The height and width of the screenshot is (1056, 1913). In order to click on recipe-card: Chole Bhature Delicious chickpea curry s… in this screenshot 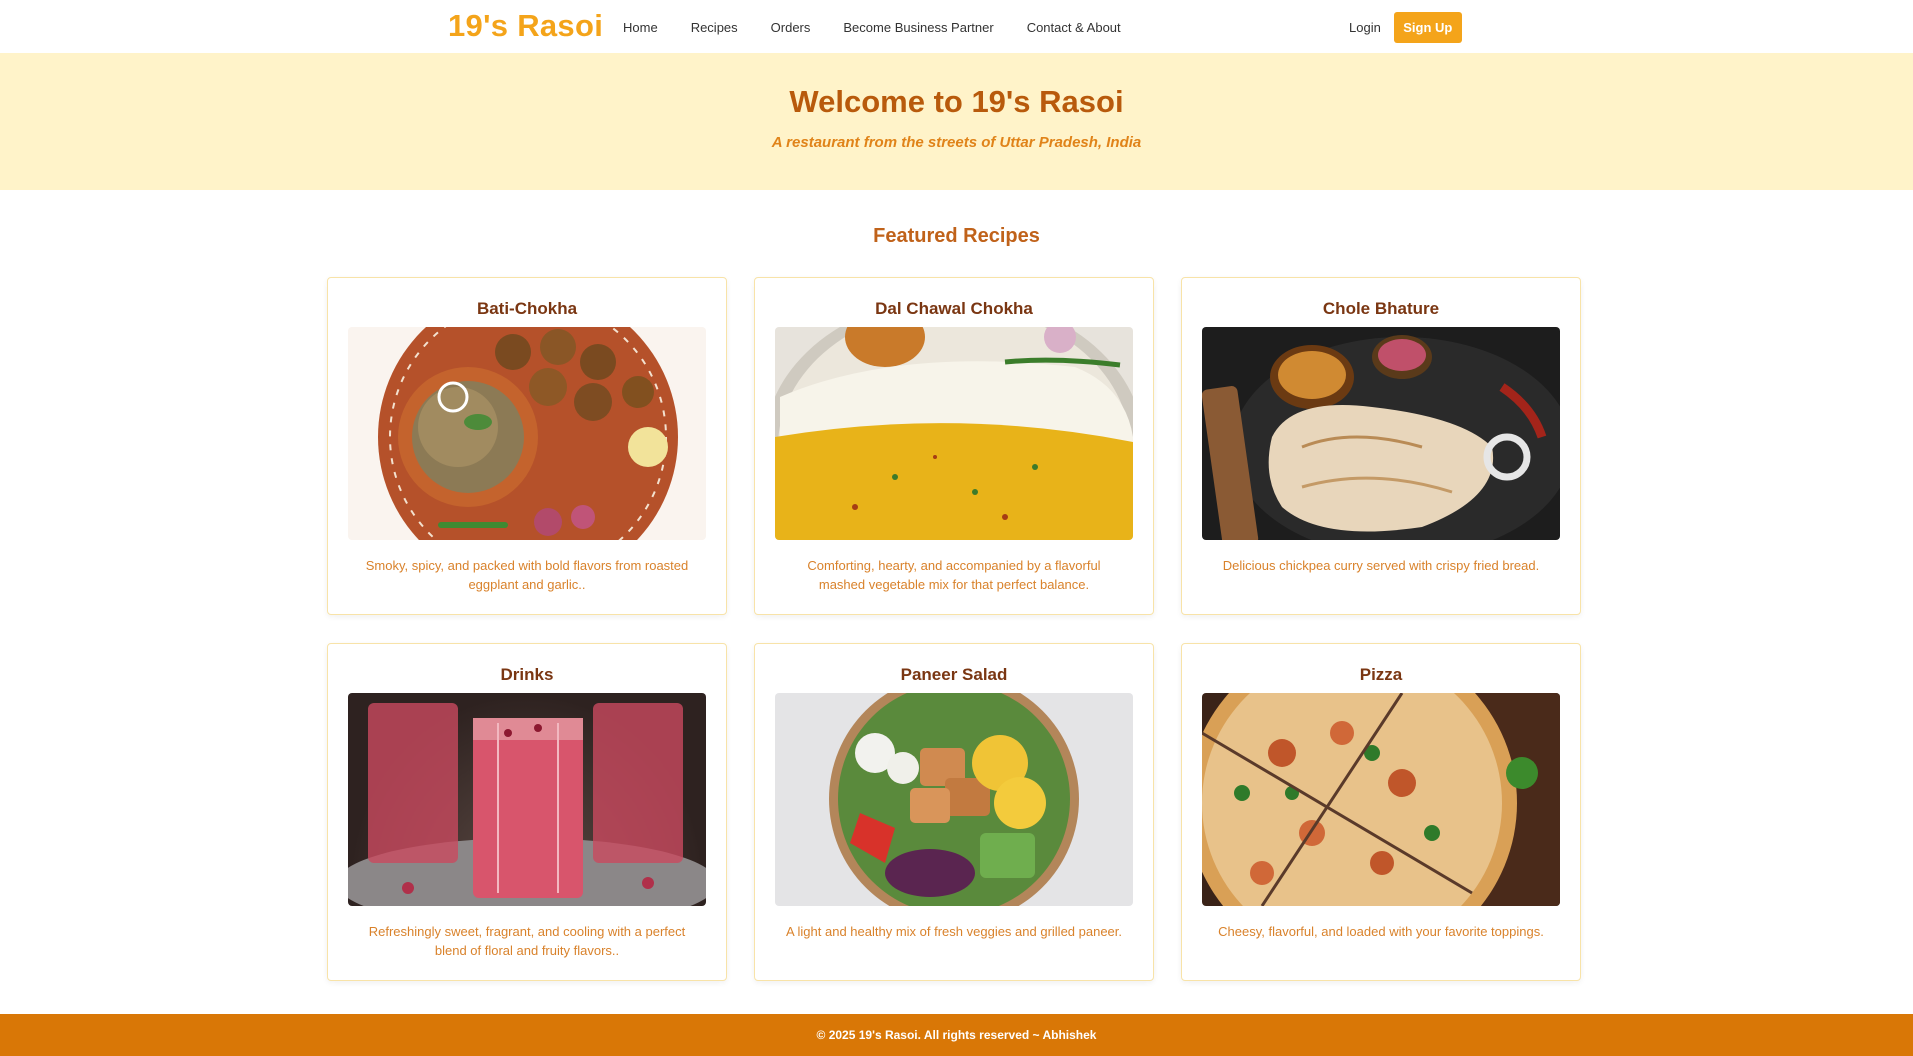, I will do `click(1381, 446)`.